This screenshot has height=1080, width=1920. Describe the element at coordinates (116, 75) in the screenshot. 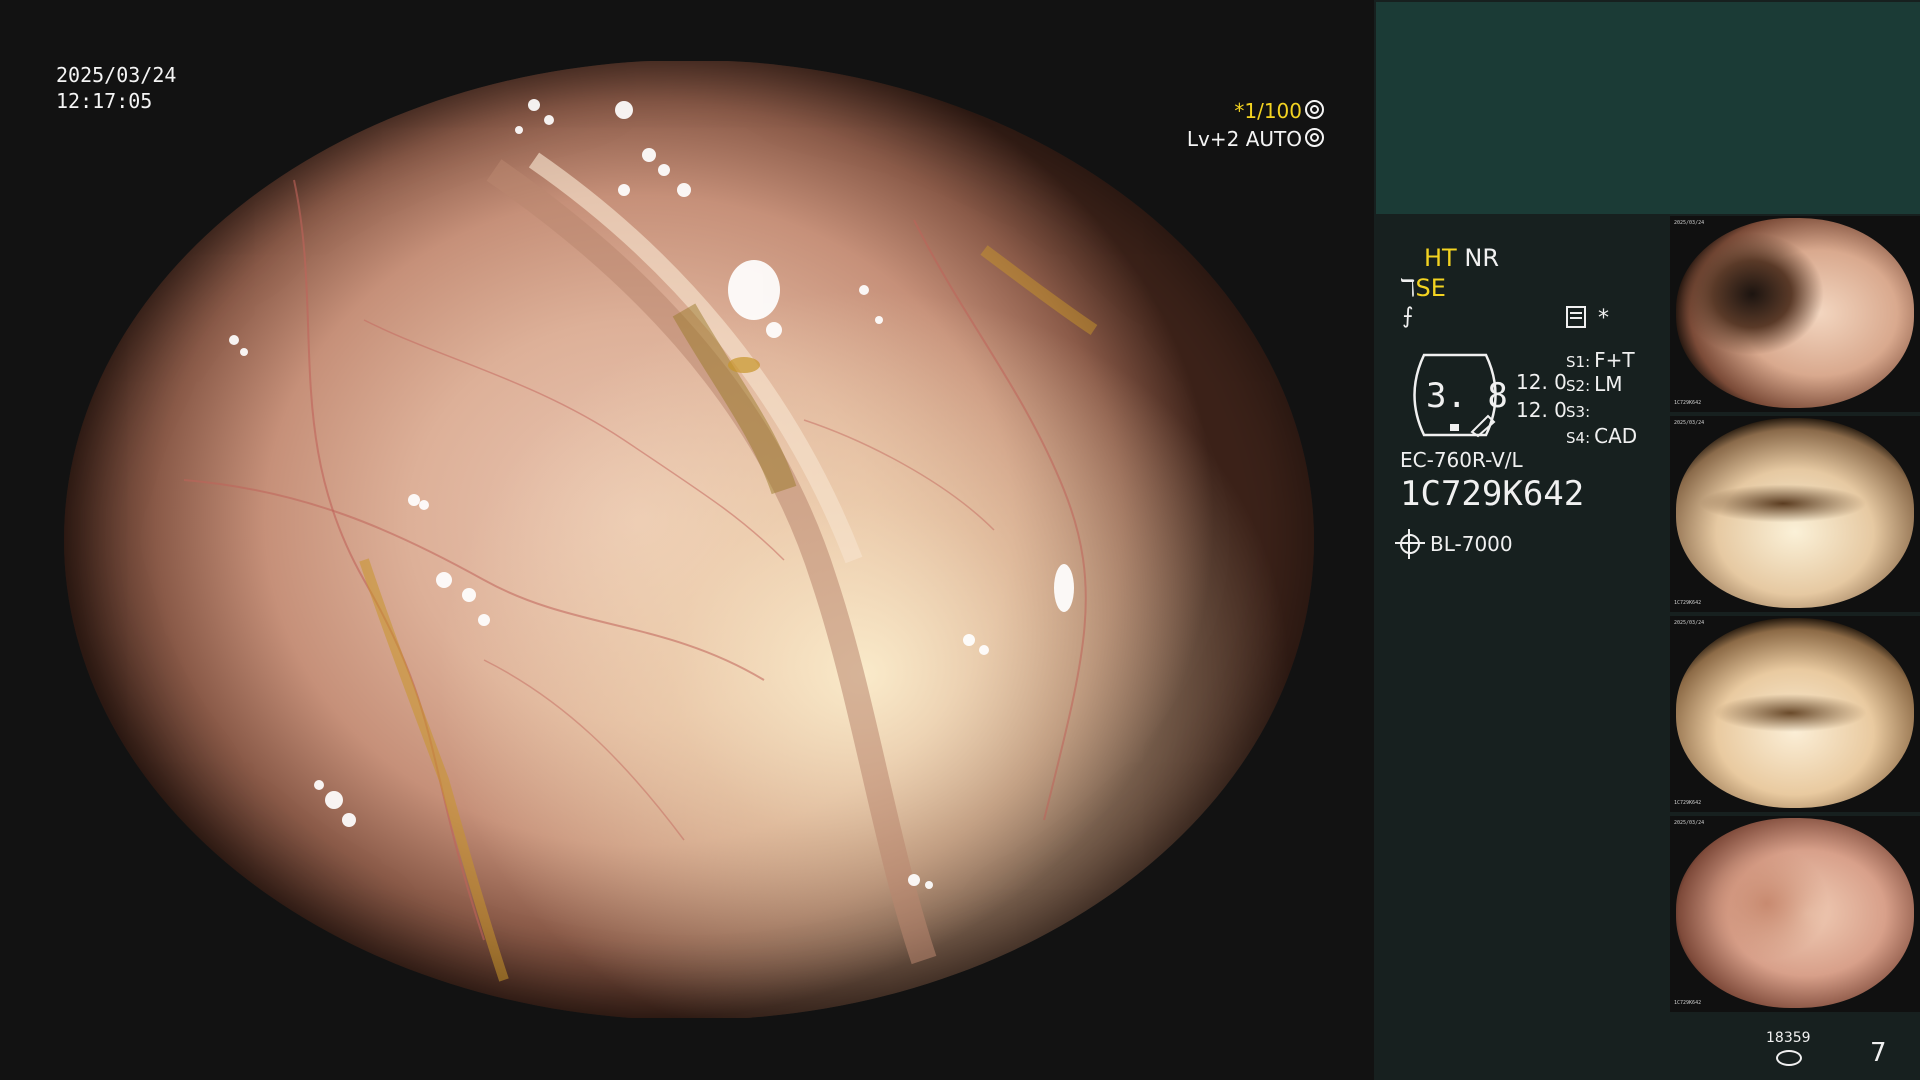

I see `date-text: 2025/03/24` at that location.